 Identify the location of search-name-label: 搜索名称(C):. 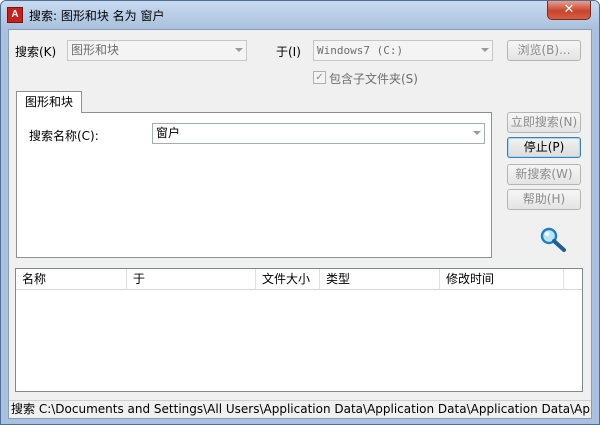
(64, 136).